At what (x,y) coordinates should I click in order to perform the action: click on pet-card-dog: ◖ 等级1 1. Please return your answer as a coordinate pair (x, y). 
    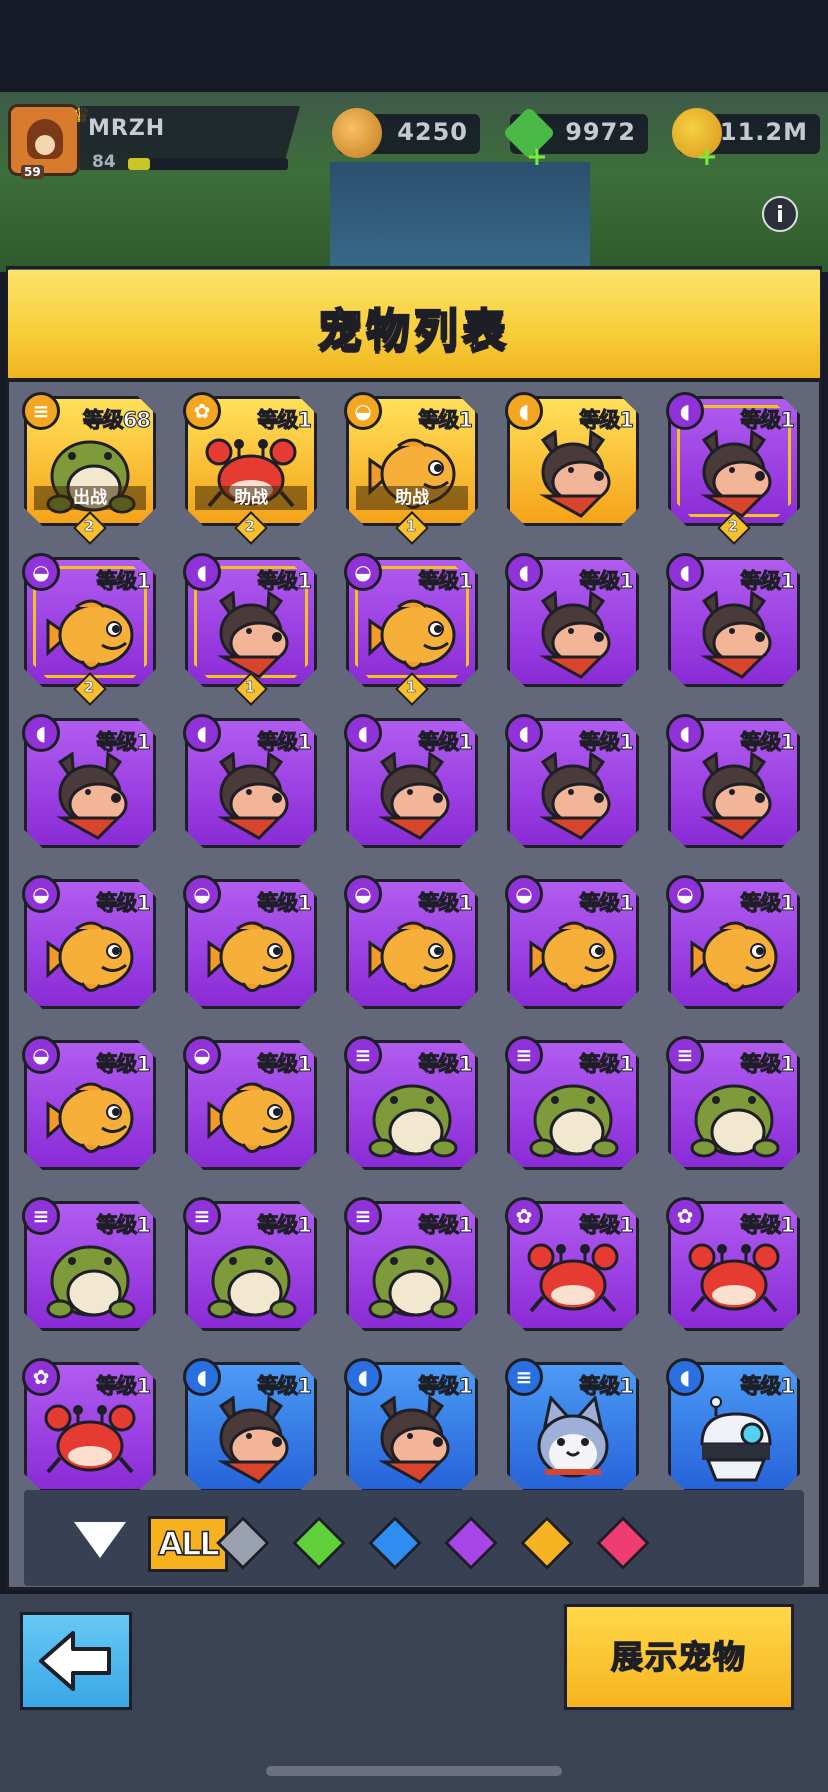
    Looking at the image, I should click on (251, 629).